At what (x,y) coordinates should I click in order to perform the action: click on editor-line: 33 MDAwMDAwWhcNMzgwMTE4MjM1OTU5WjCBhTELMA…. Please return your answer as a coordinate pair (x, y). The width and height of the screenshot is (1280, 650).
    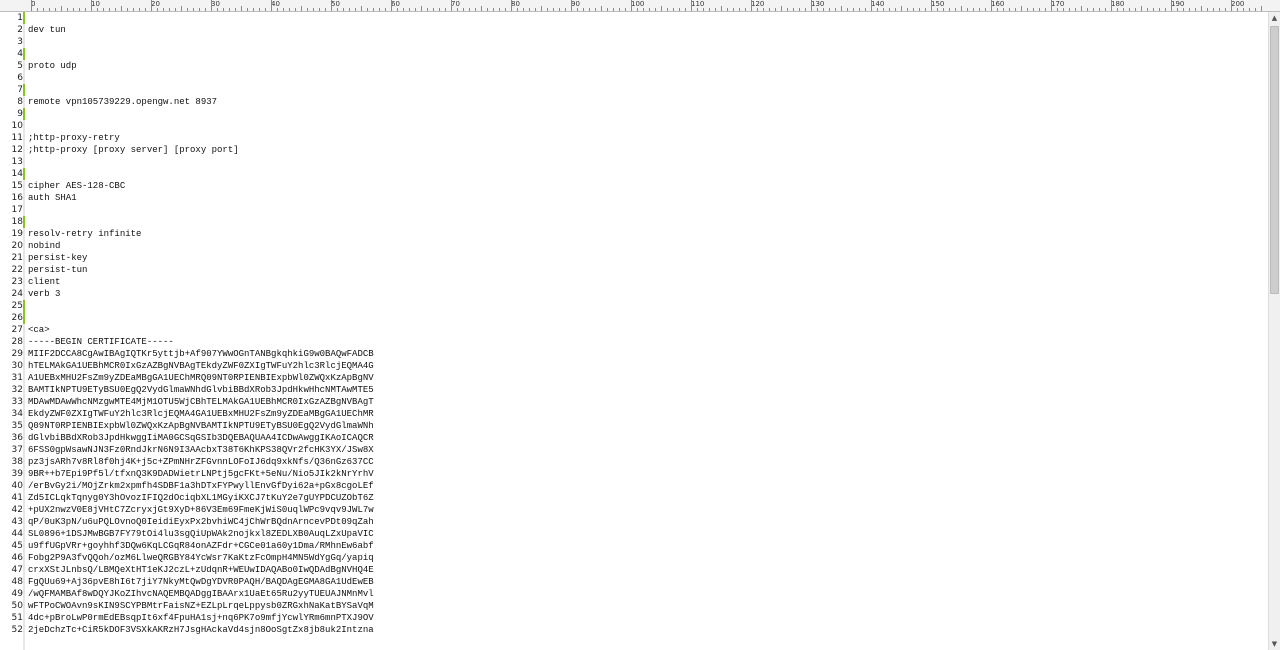
    Looking at the image, I should click on (634, 402).